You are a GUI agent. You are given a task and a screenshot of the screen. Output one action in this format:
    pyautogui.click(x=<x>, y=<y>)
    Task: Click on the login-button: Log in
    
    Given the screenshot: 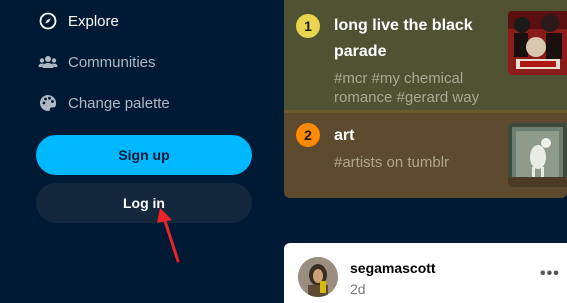 What is the action you would take?
    pyautogui.click(x=144, y=203)
    